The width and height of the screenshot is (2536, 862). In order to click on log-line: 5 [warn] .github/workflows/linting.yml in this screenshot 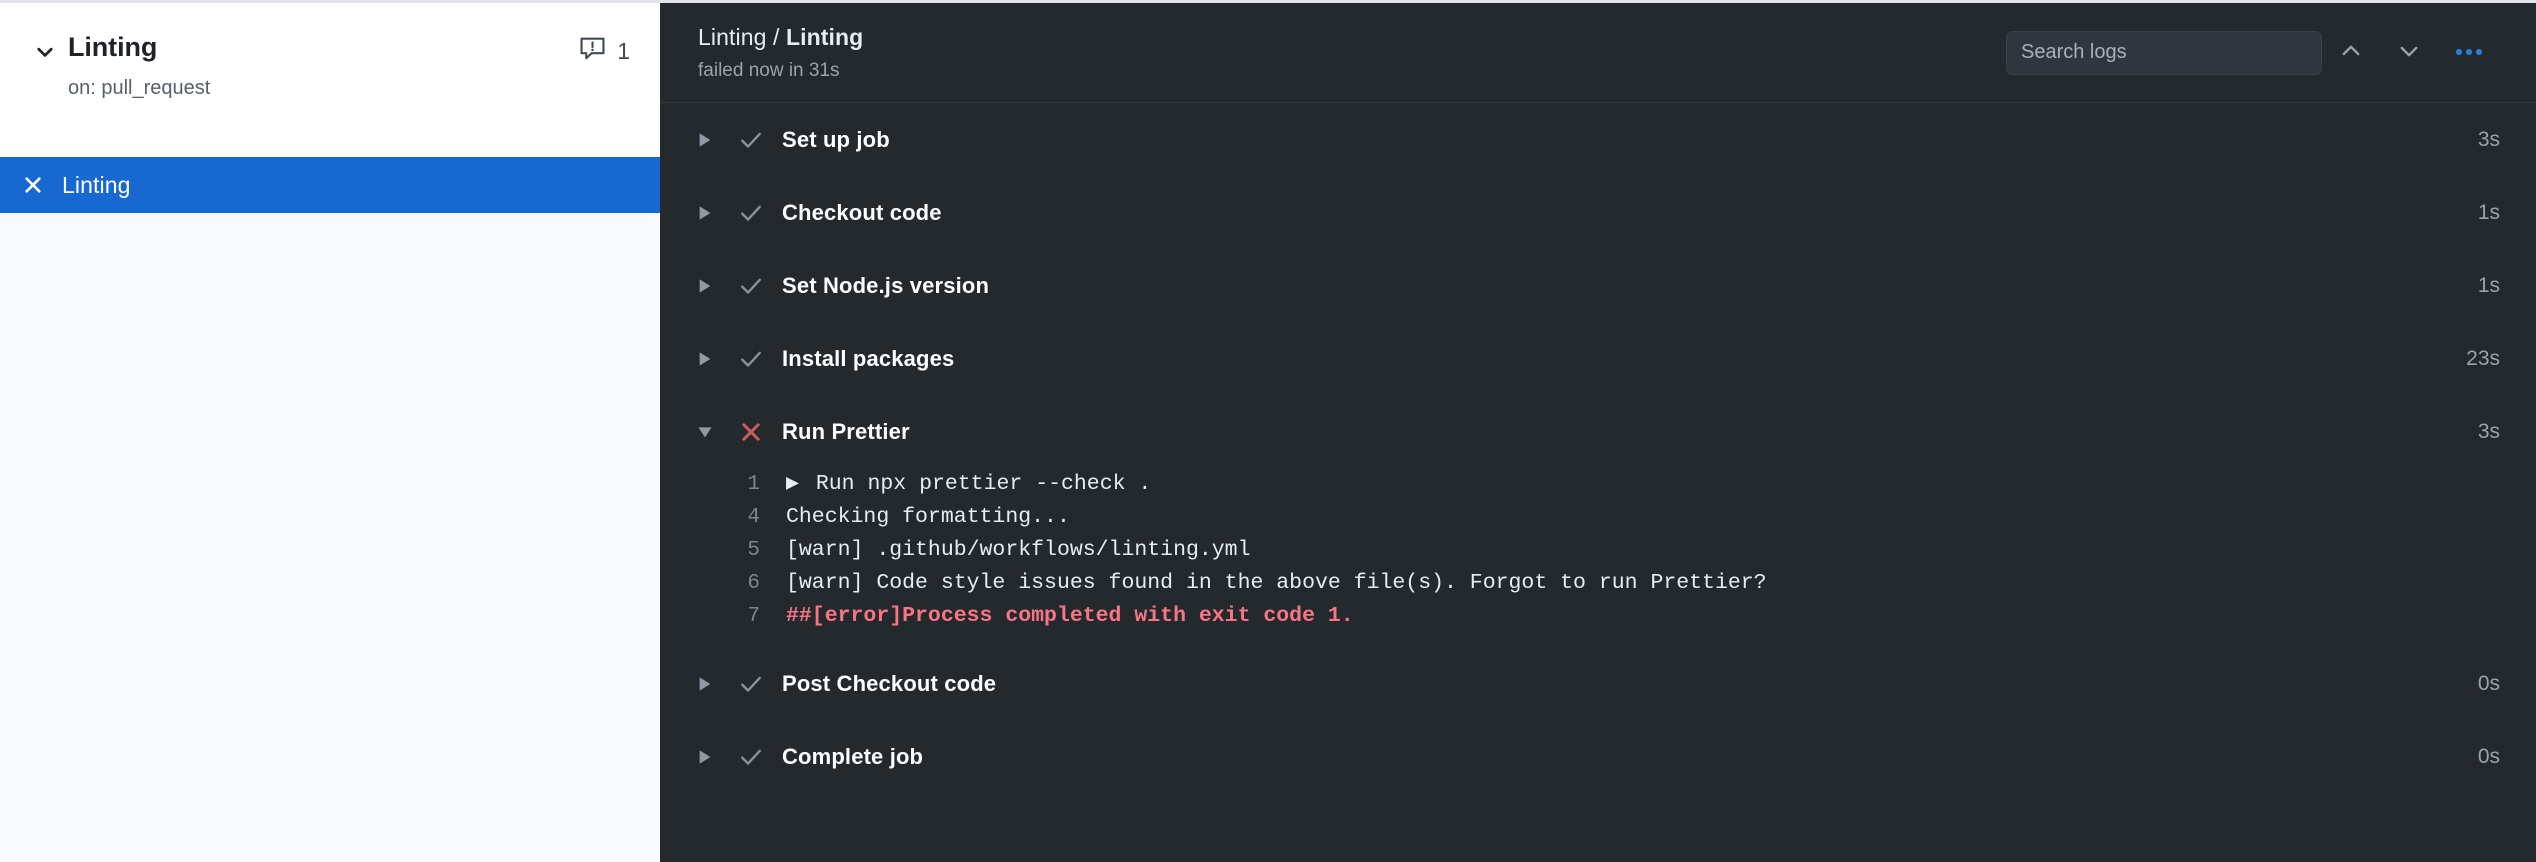, I will do `click(1598, 550)`.